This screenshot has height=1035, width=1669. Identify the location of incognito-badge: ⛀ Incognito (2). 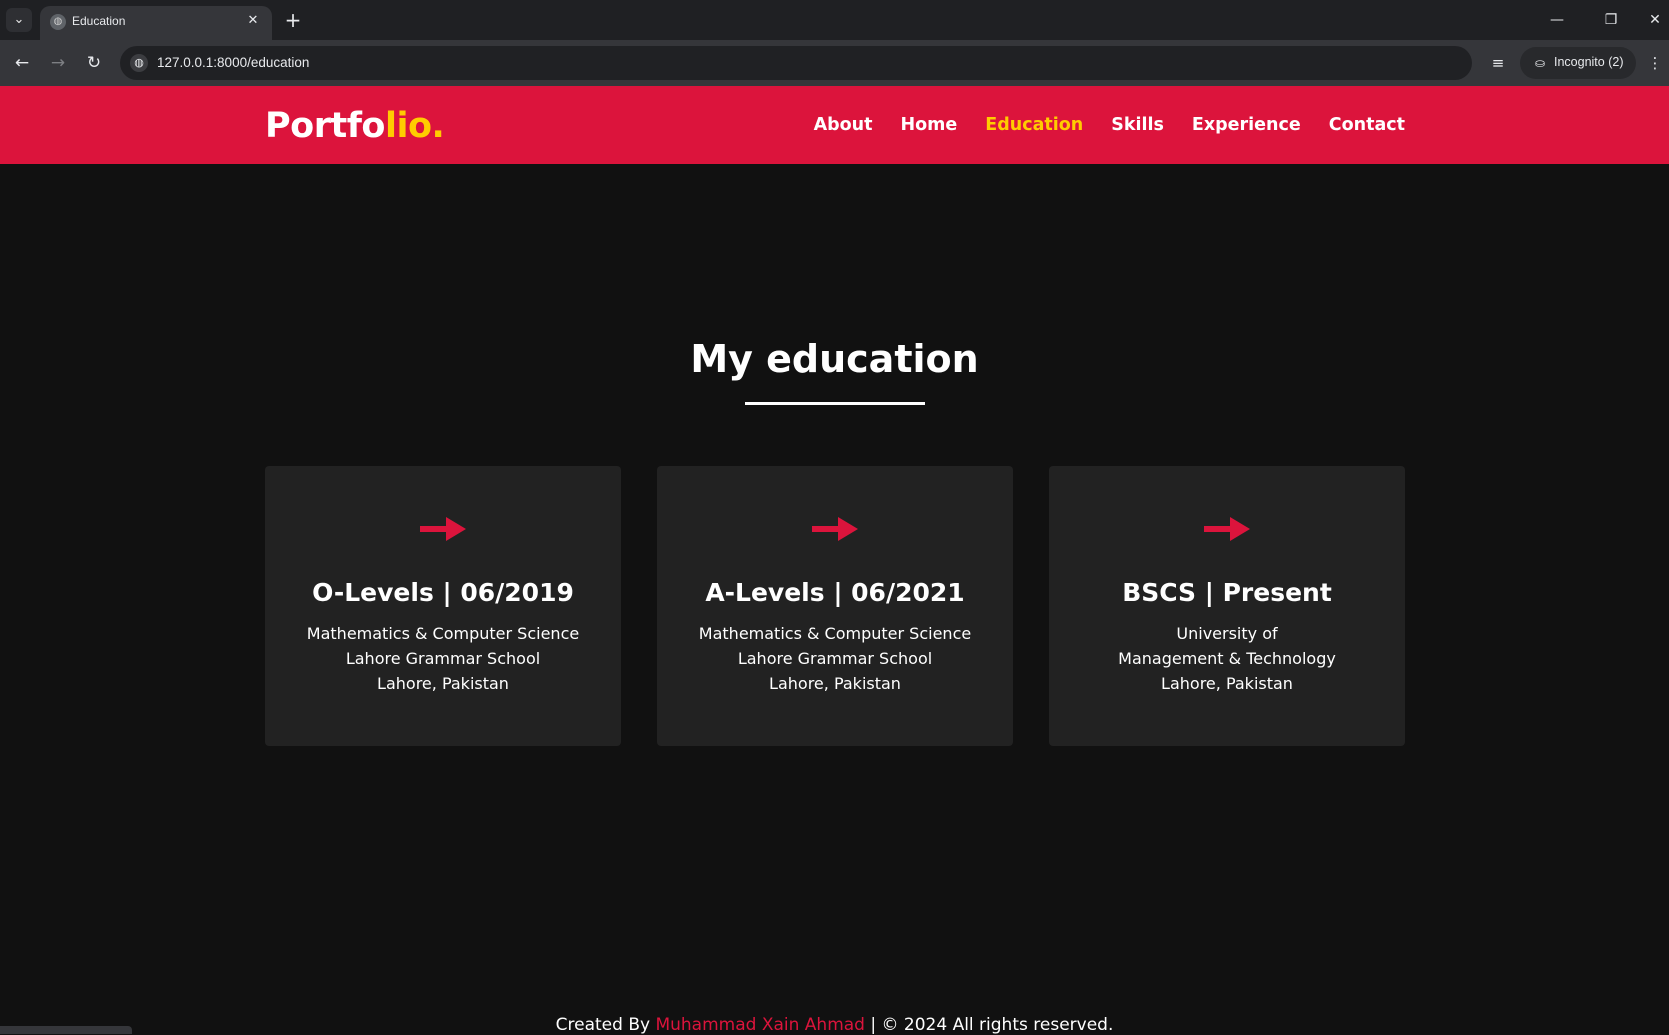
(1578, 63).